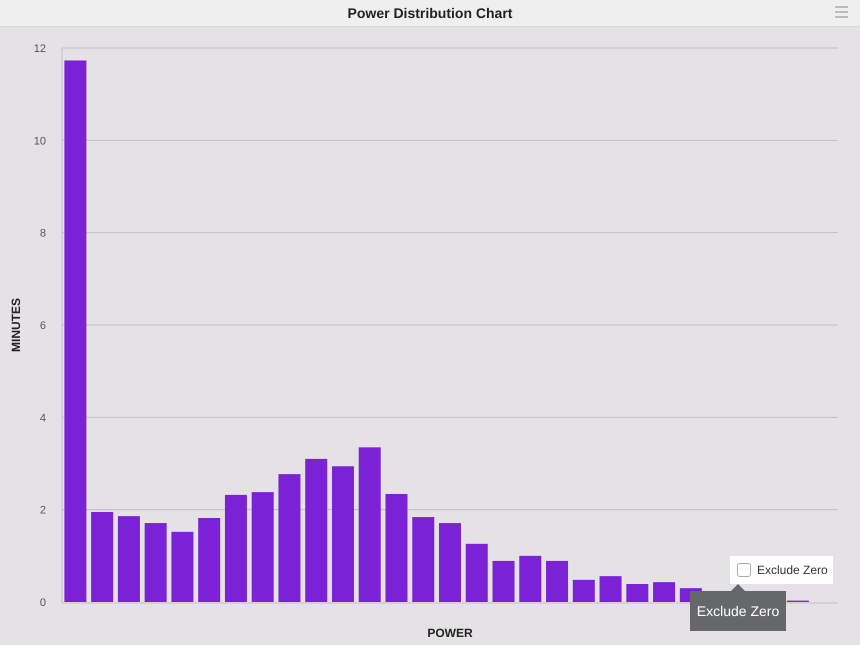 Image resolution: width=860 pixels, height=645 pixels. What do you see at coordinates (792, 570) in the screenshot?
I see `checkbox-label: Exclude Zero` at bounding box center [792, 570].